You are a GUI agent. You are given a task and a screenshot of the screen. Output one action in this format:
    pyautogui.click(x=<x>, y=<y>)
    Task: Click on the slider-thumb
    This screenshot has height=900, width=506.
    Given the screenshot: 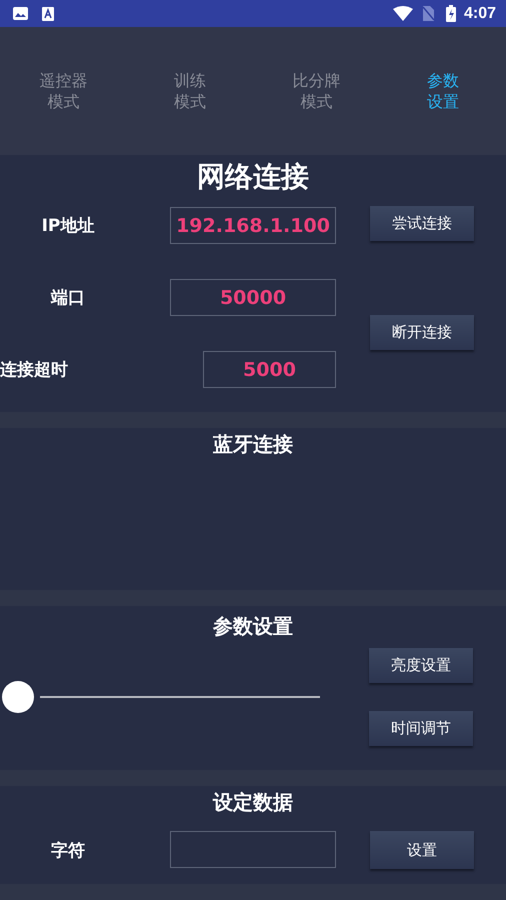 What is the action you would take?
    pyautogui.click(x=18, y=697)
    